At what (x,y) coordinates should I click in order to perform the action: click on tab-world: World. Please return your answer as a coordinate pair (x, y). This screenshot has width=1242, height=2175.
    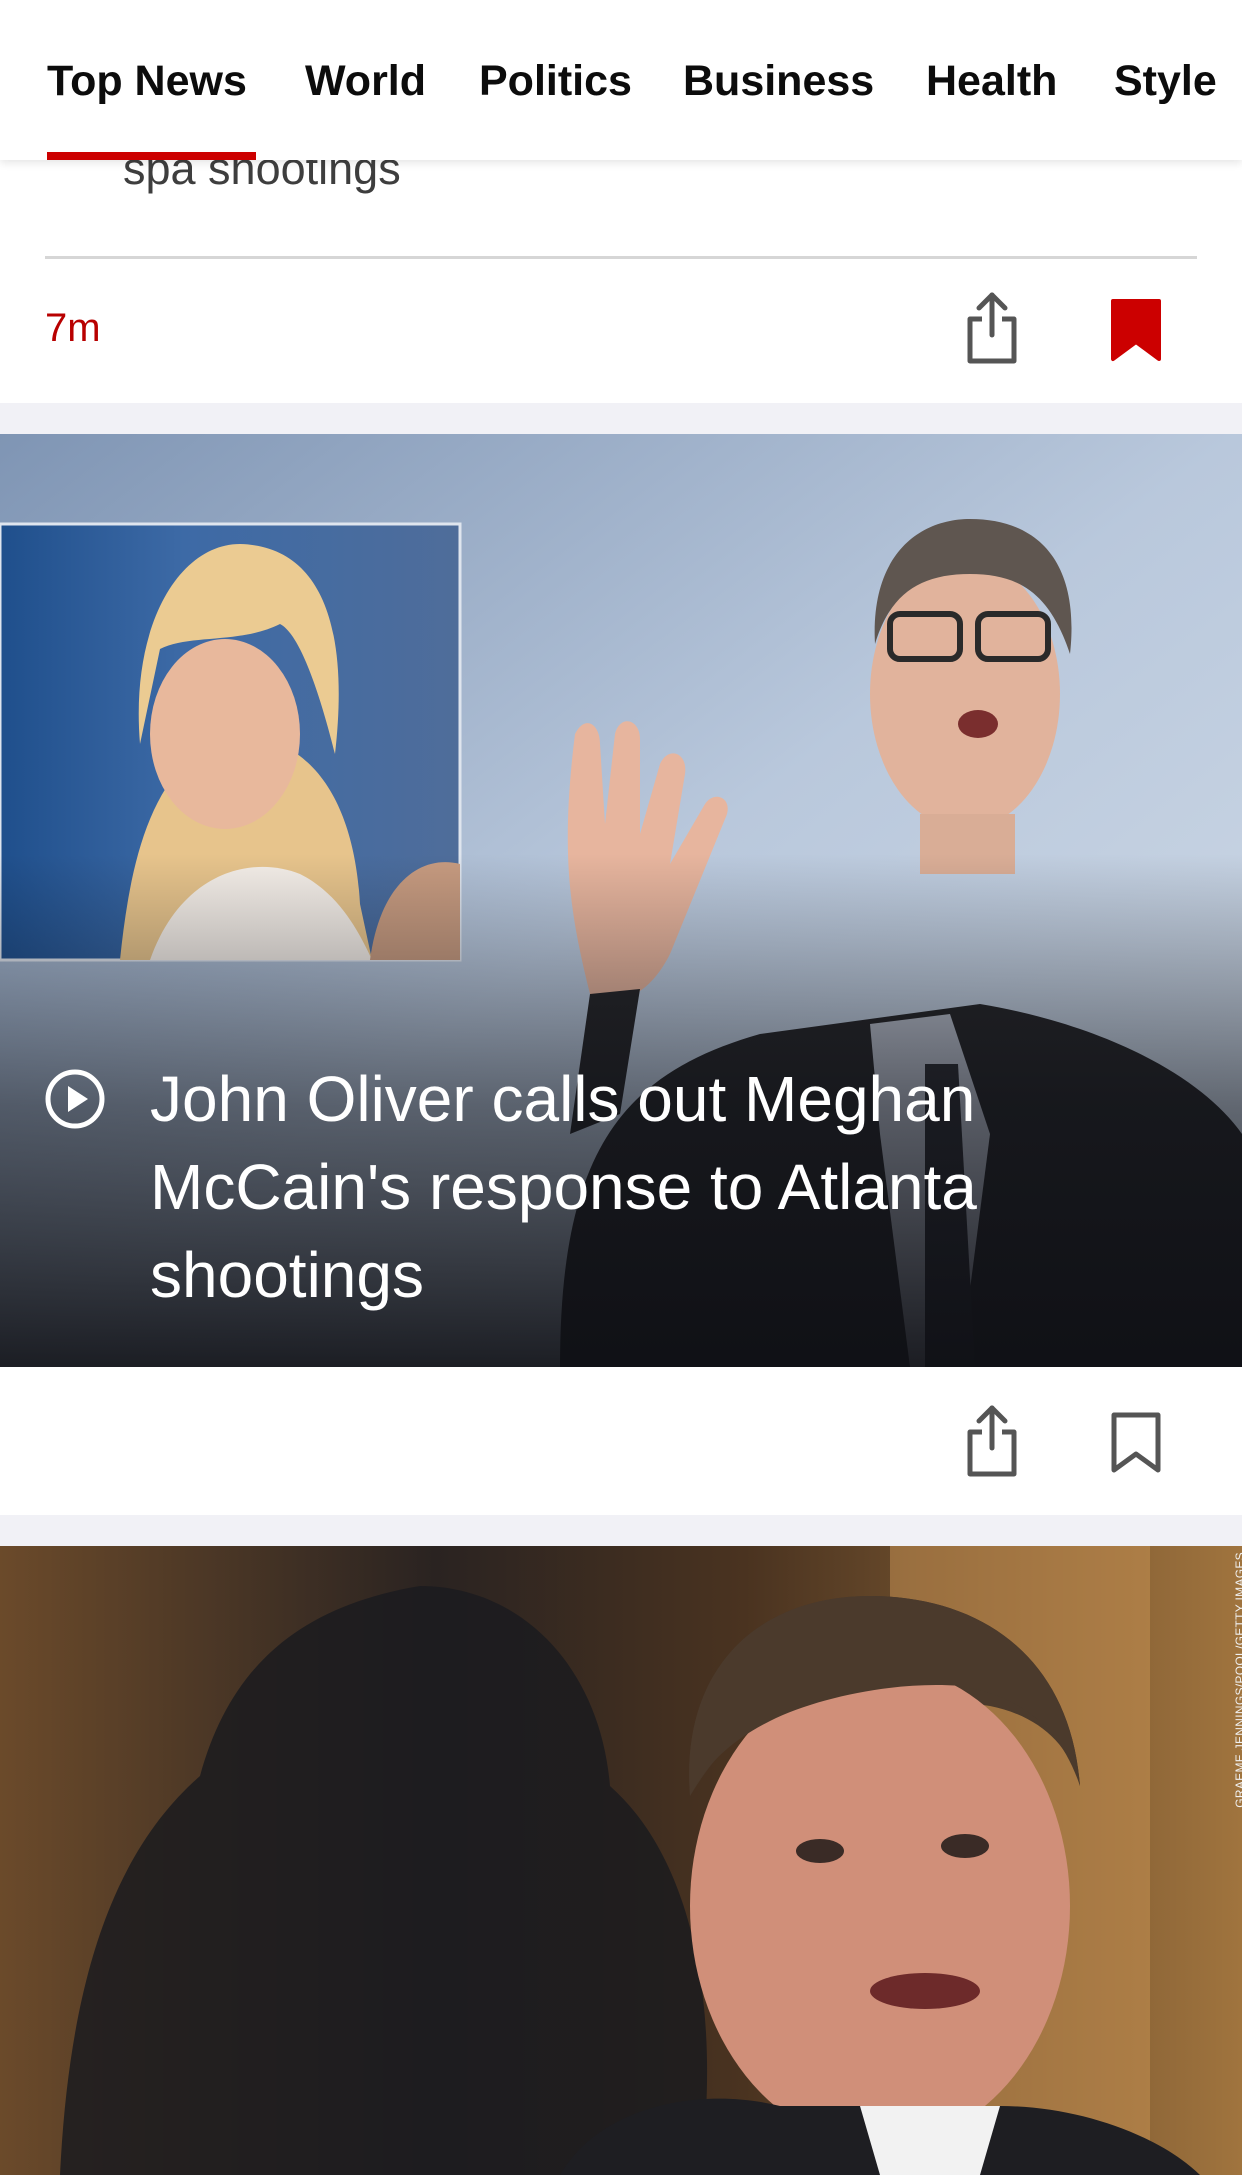
    Looking at the image, I should click on (365, 81).